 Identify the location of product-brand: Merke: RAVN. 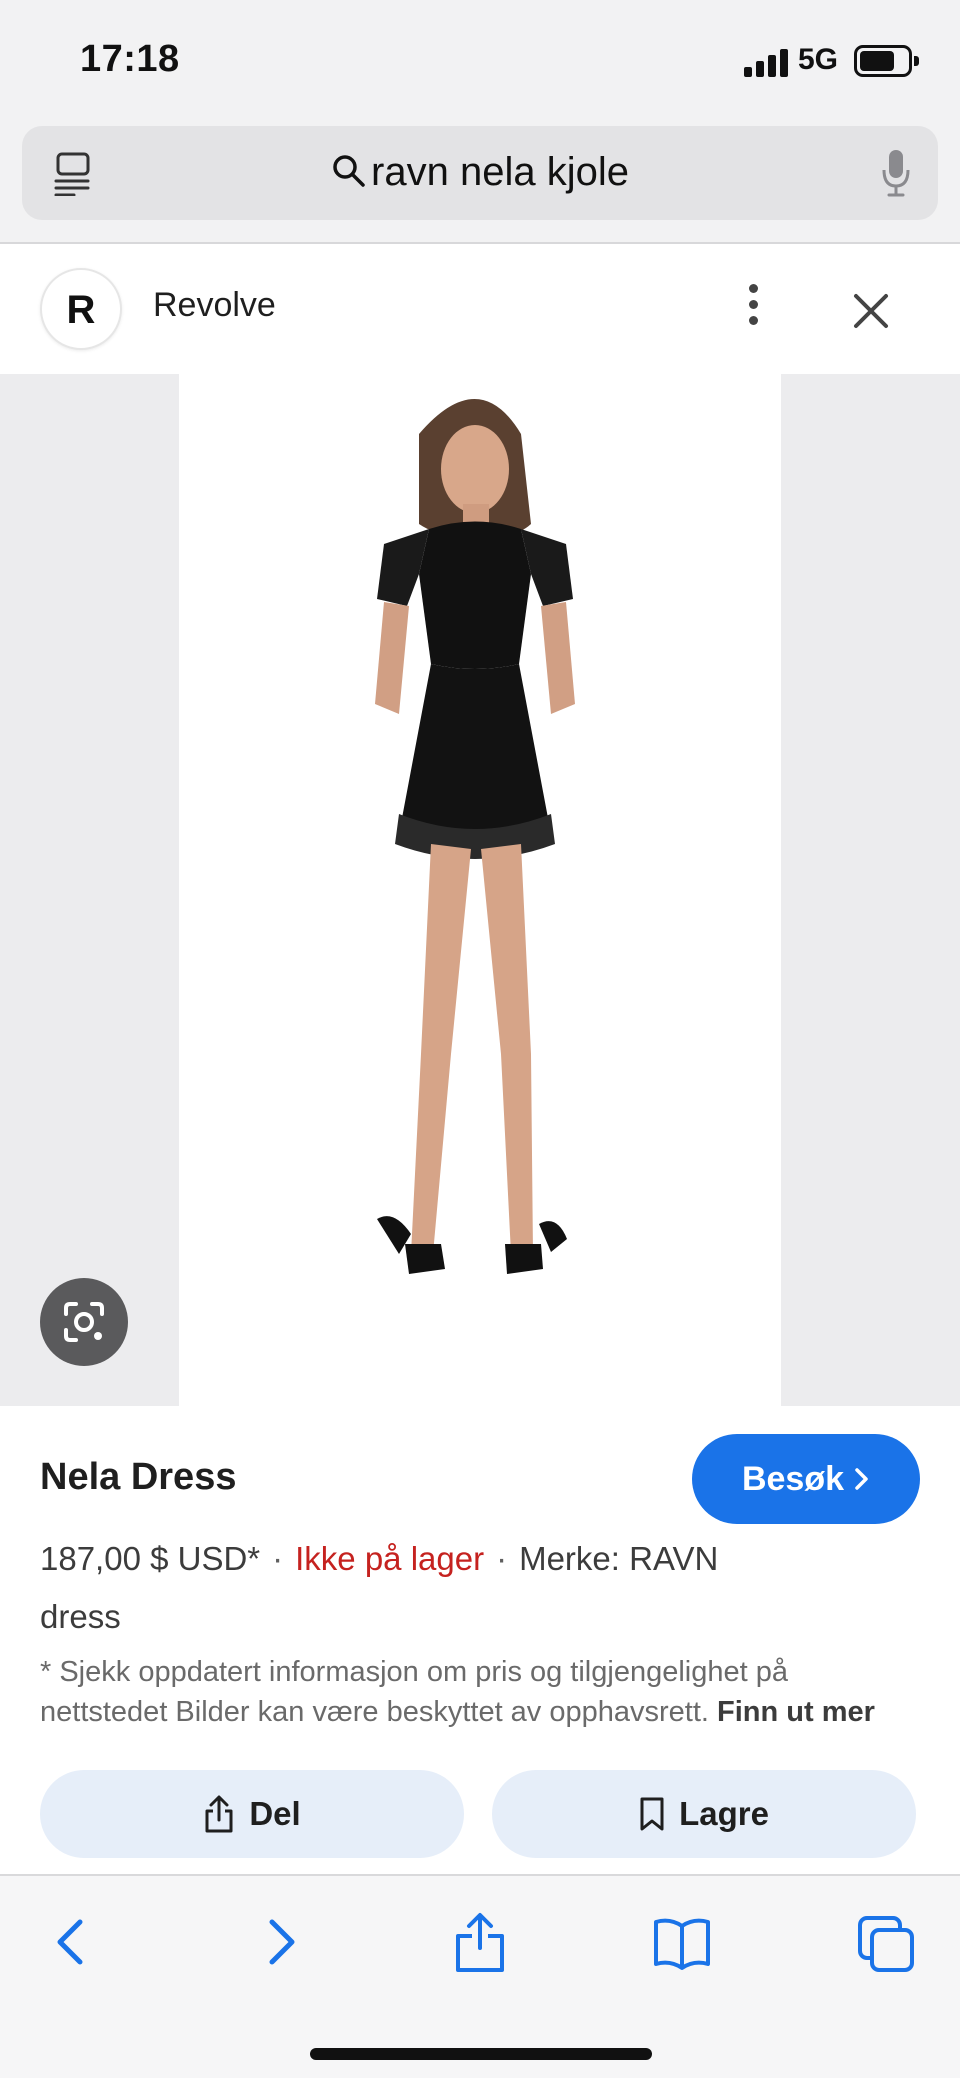
(619, 1558).